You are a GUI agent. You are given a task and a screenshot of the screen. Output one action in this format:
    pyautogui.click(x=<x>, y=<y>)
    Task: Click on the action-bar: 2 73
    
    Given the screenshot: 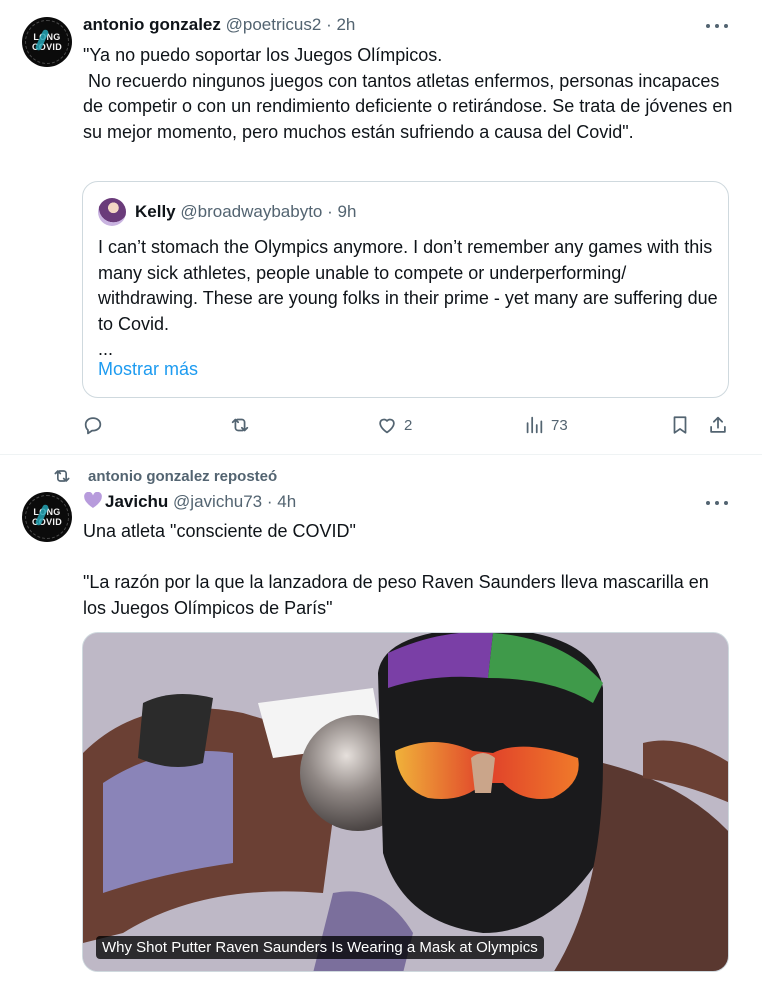 What is the action you would take?
    pyautogui.click(x=381, y=426)
    